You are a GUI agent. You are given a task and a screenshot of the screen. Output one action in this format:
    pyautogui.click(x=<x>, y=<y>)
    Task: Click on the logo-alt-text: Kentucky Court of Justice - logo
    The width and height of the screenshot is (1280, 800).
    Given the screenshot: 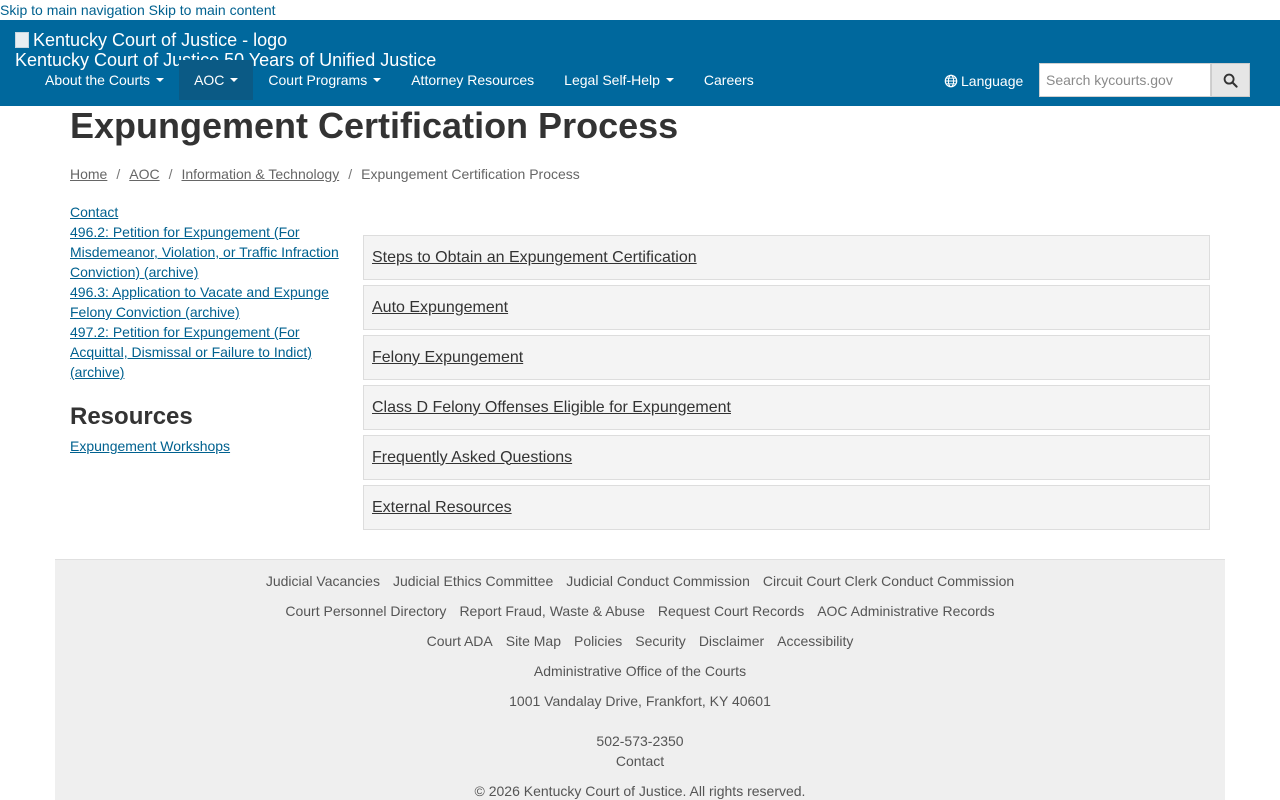 What is the action you would take?
    pyautogui.click(x=160, y=40)
    